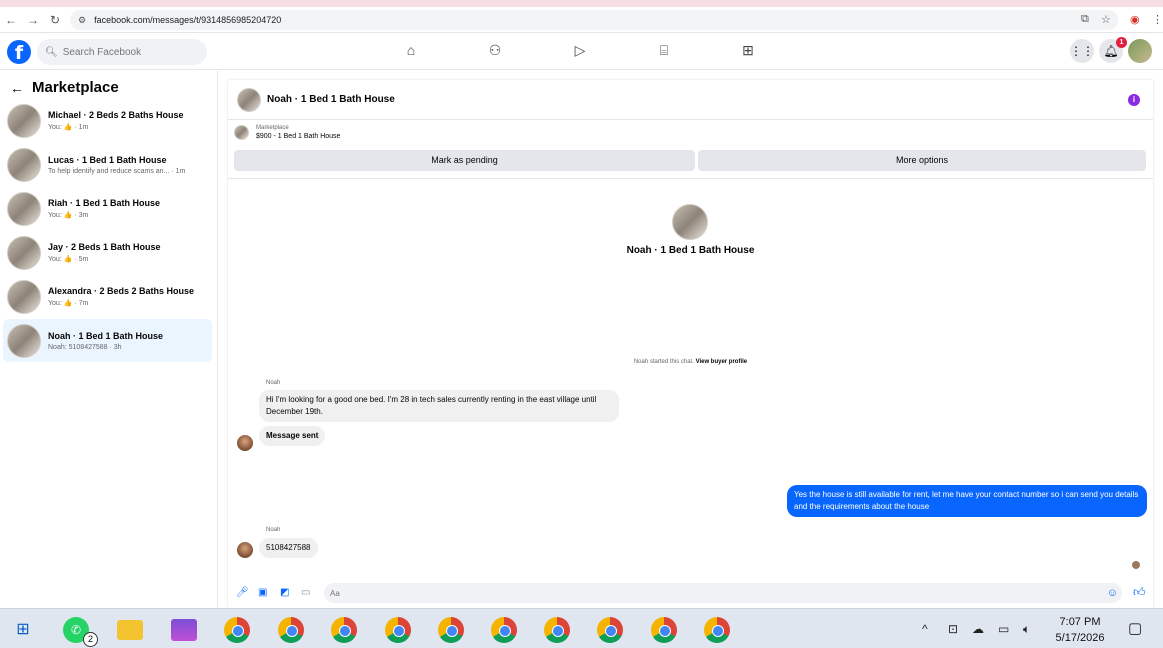 Image resolution: width=1163 pixels, height=648 pixels. Describe the element at coordinates (663, 362) in the screenshot. I see `started-text: Noah started this chat.` at that location.